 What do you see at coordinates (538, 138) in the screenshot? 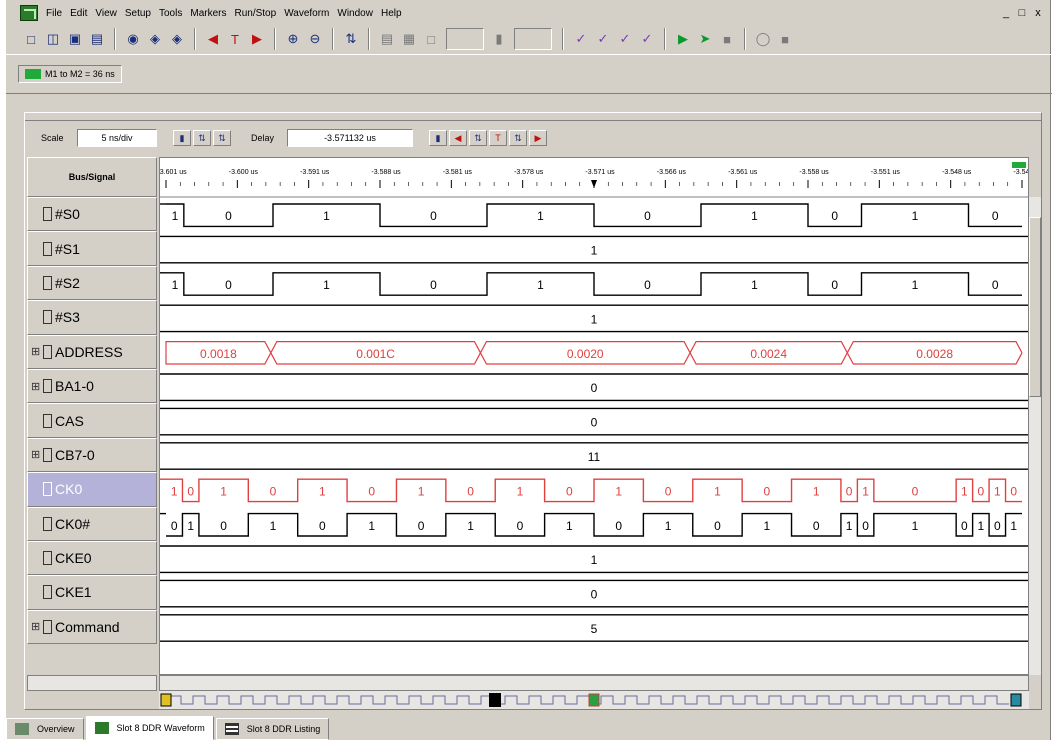
I see `delay-last-icon: ▶` at bounding box center [538, 138].